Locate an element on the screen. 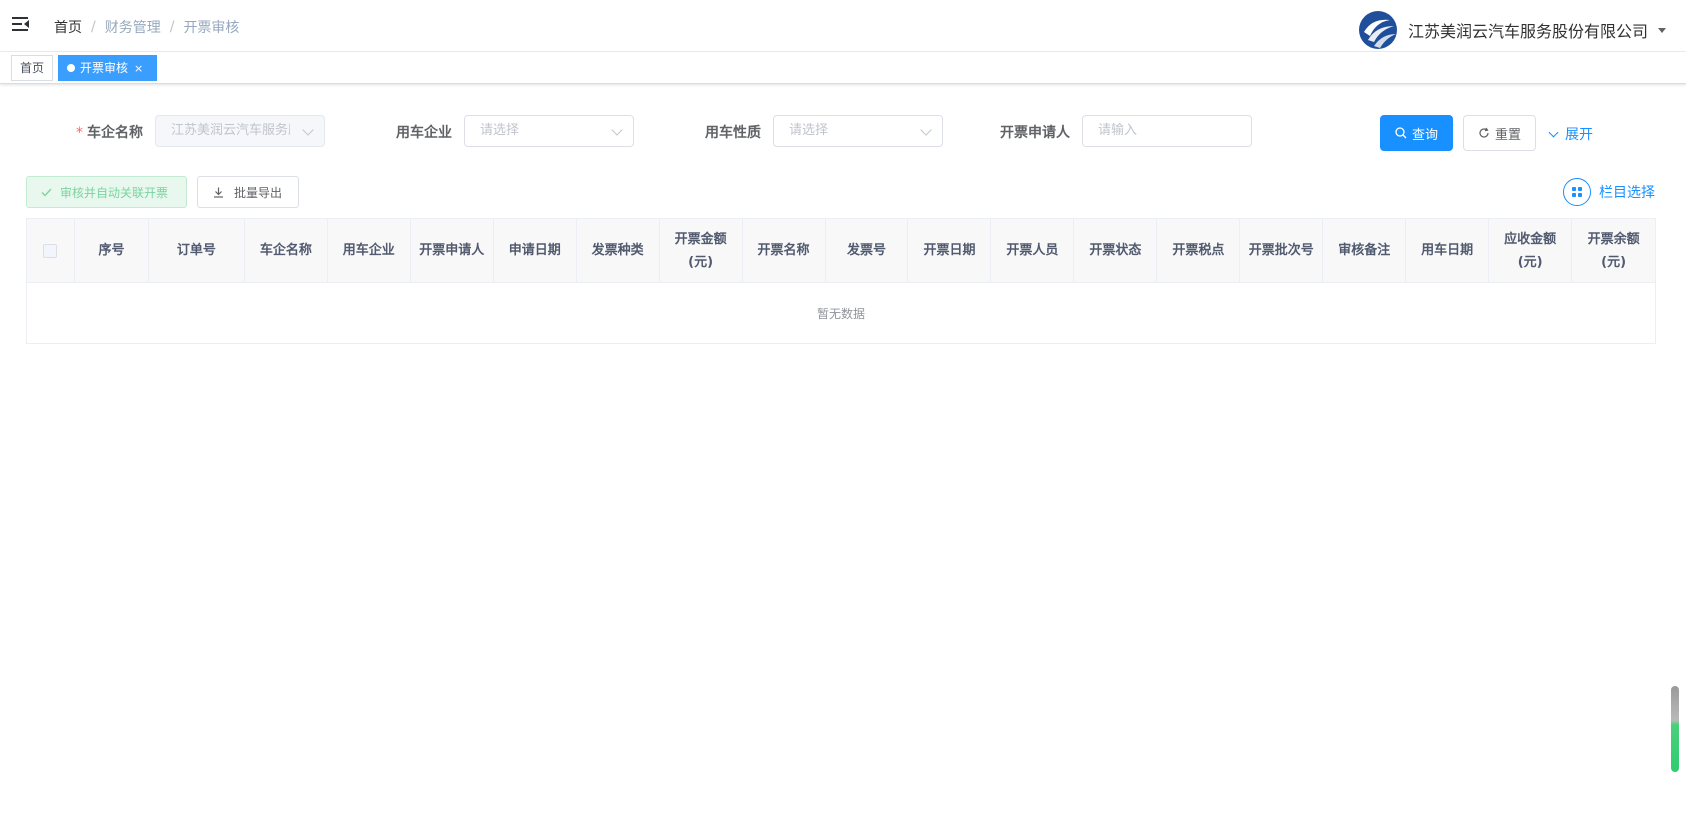 The height and width of the screenshot is (839, 1686). column-select-button: 栏目选择 is located at coordinates (1609, 192).